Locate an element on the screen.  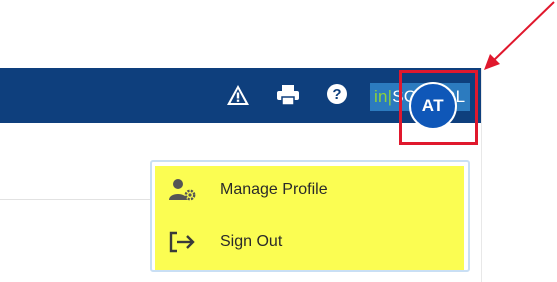
print-icon is located at coordinates (288, 95).